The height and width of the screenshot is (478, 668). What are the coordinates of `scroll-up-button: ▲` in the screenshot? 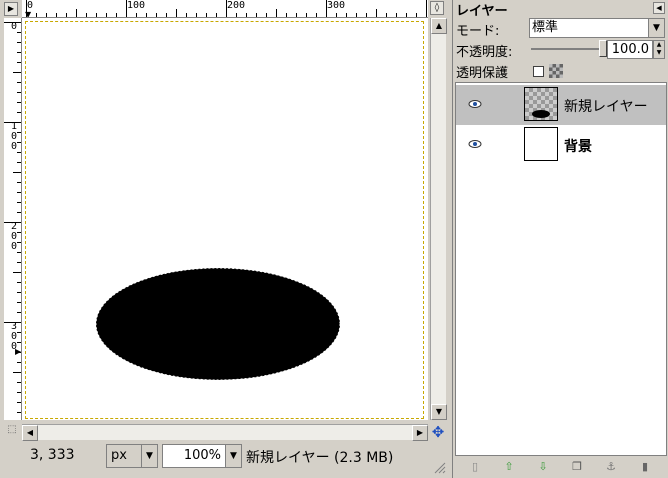 It's located at (439, 26).